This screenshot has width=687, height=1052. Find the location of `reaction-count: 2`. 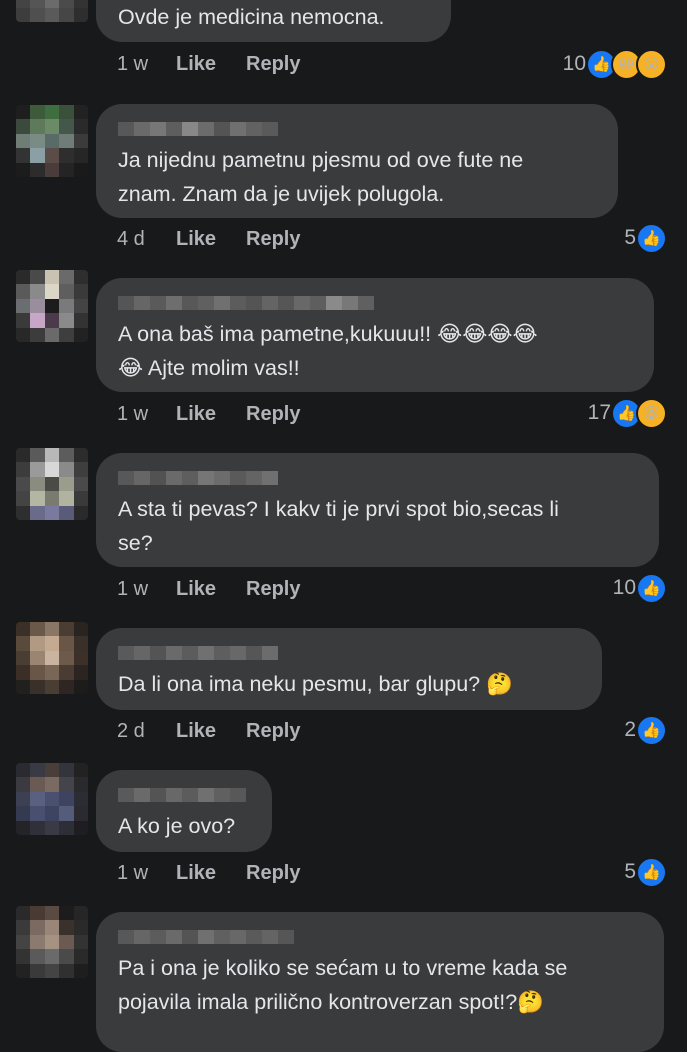

reaction-count: 2 is located at coordinates (630, 729).